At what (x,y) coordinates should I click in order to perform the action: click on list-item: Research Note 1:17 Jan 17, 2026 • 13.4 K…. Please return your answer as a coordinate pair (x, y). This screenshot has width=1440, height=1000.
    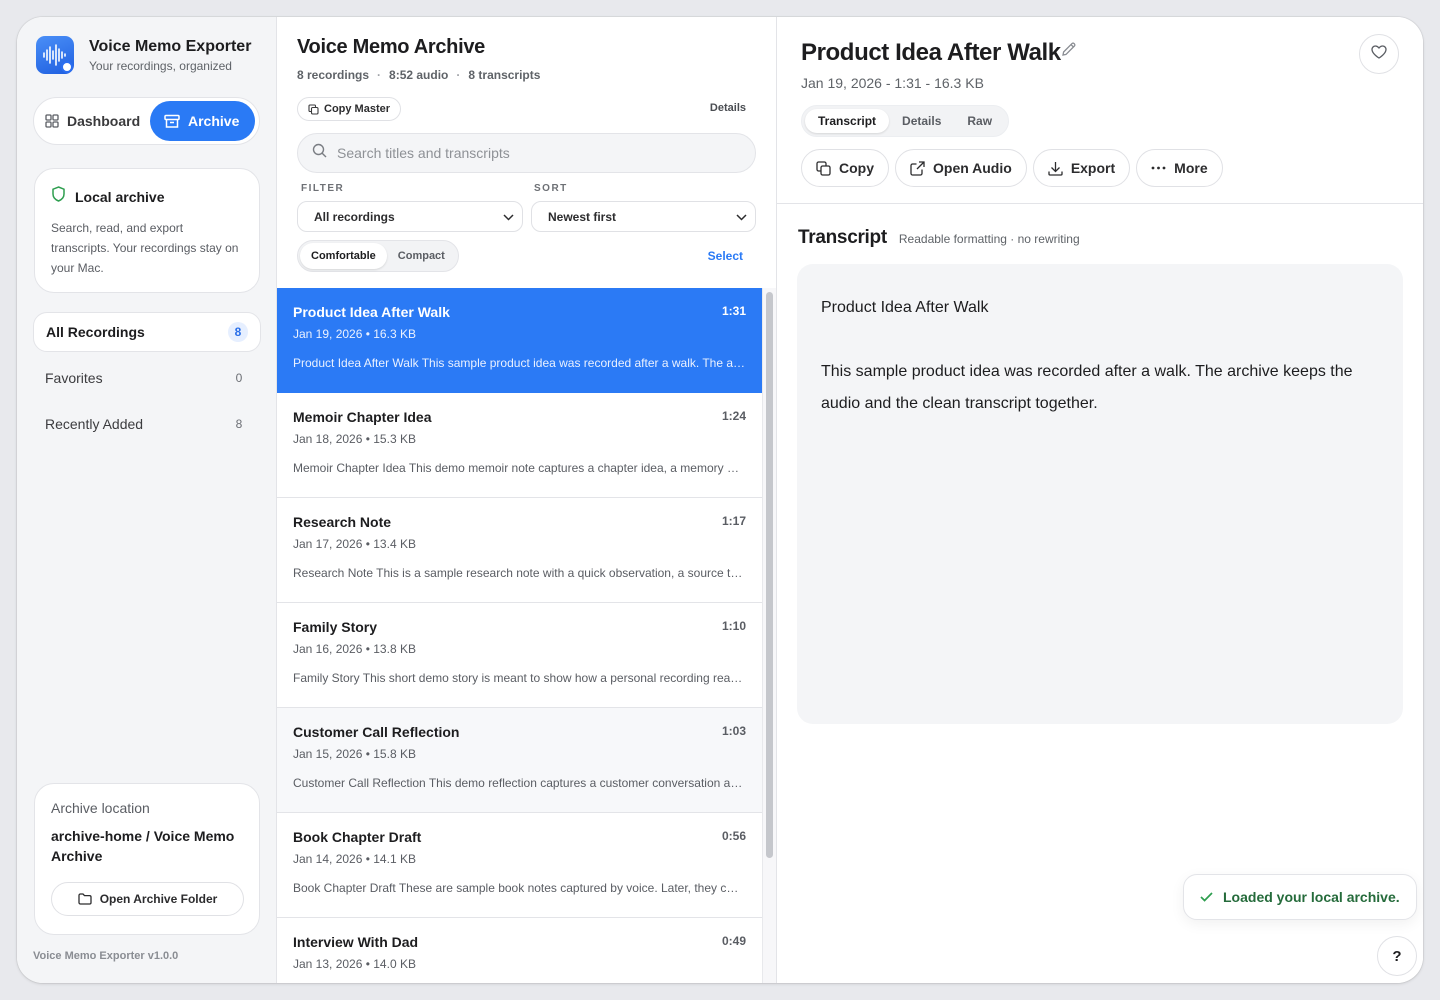
    Looking at the image, I should click on (519, 550).